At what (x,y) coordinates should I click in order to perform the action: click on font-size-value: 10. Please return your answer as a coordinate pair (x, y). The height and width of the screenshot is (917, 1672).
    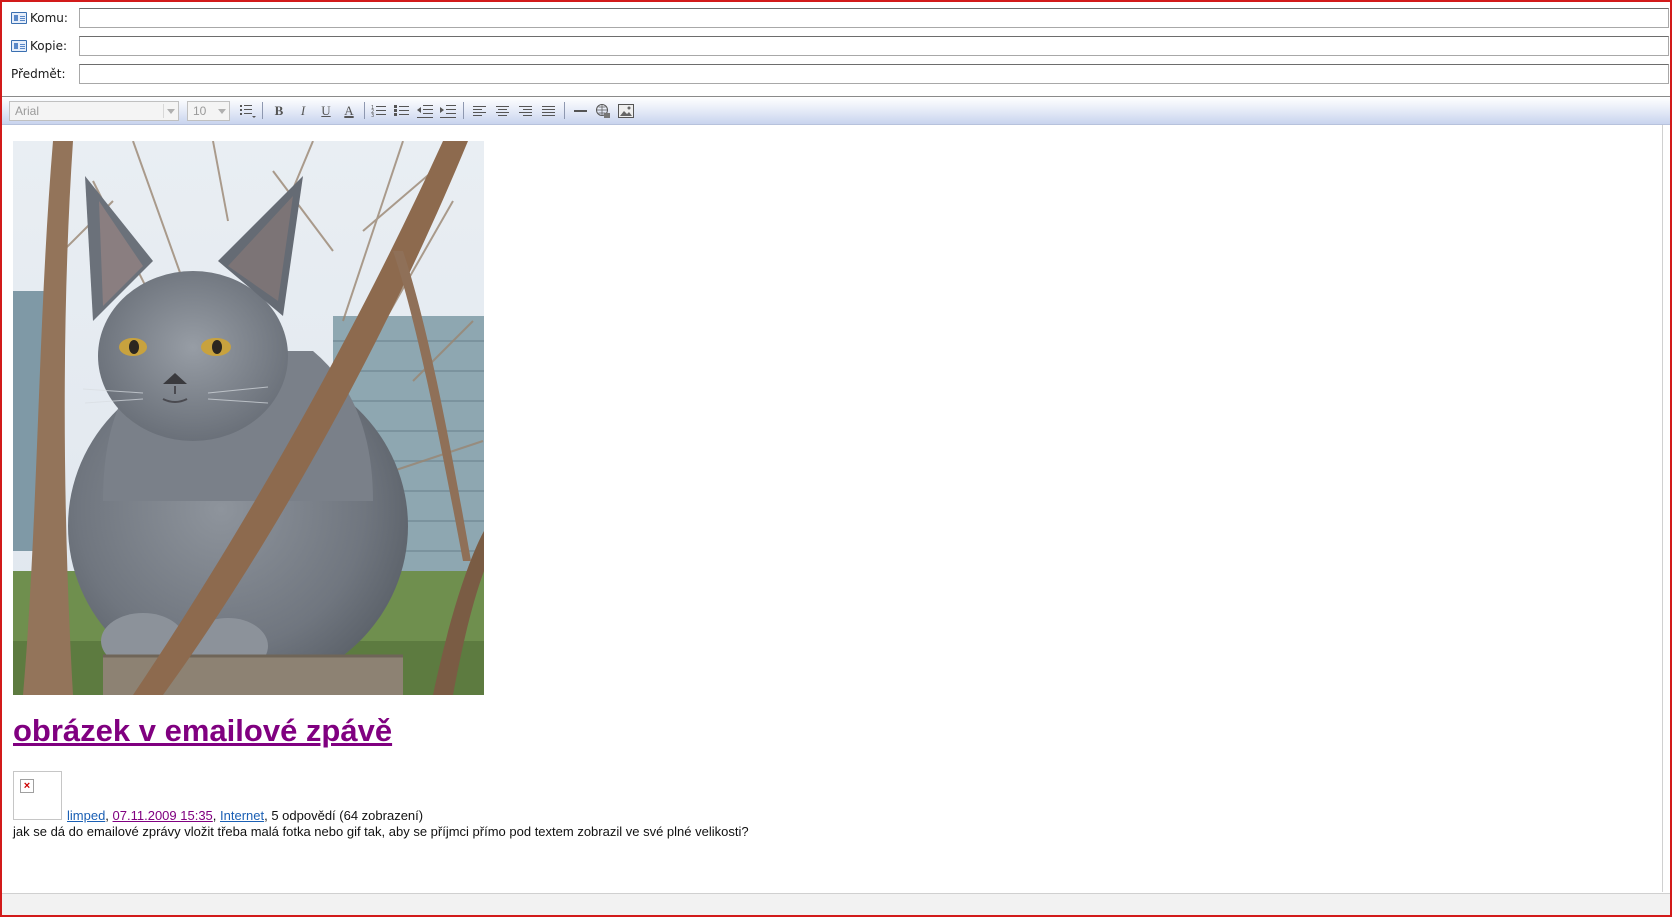
    Looking at the image, I should click on (200, 111).